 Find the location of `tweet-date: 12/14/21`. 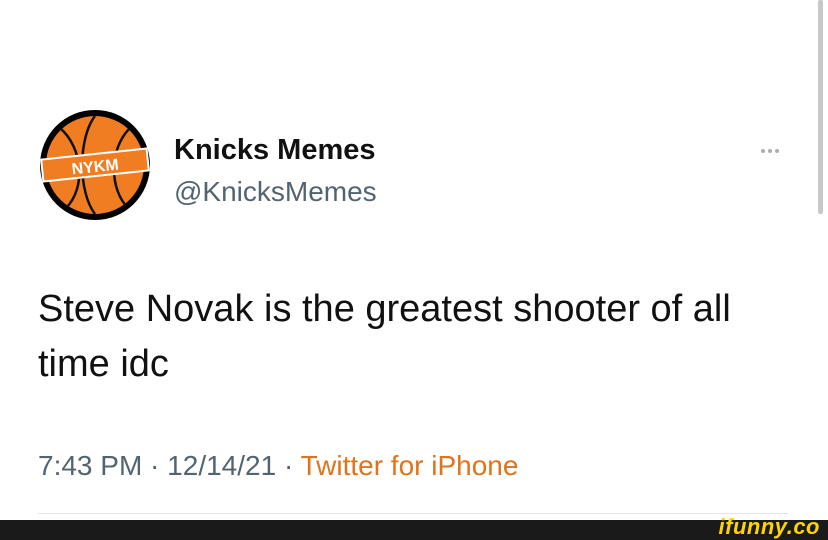

tweet-date: 12/14/21 is located at coordinates (221, 465).